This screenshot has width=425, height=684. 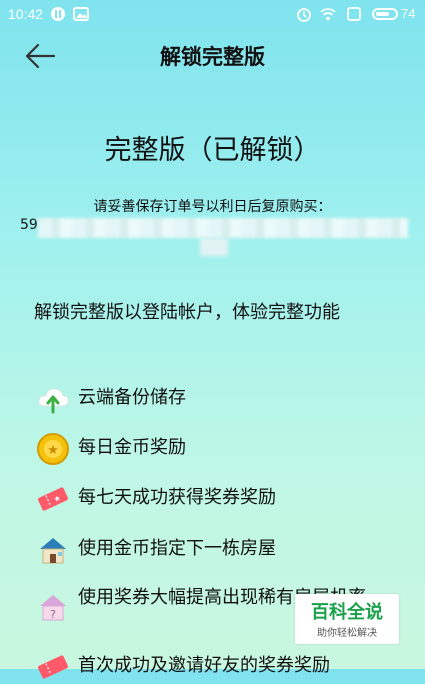 I want to click on battery-icon, so click(x=385, y=14).